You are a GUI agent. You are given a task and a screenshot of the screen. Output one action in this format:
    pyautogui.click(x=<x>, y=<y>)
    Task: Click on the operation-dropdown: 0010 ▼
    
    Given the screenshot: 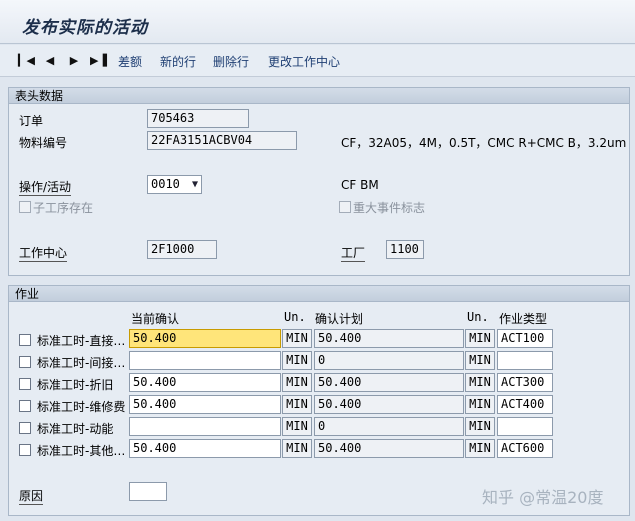 What is the action you would take?
    pyautogui.click(x=174, y=184)
    